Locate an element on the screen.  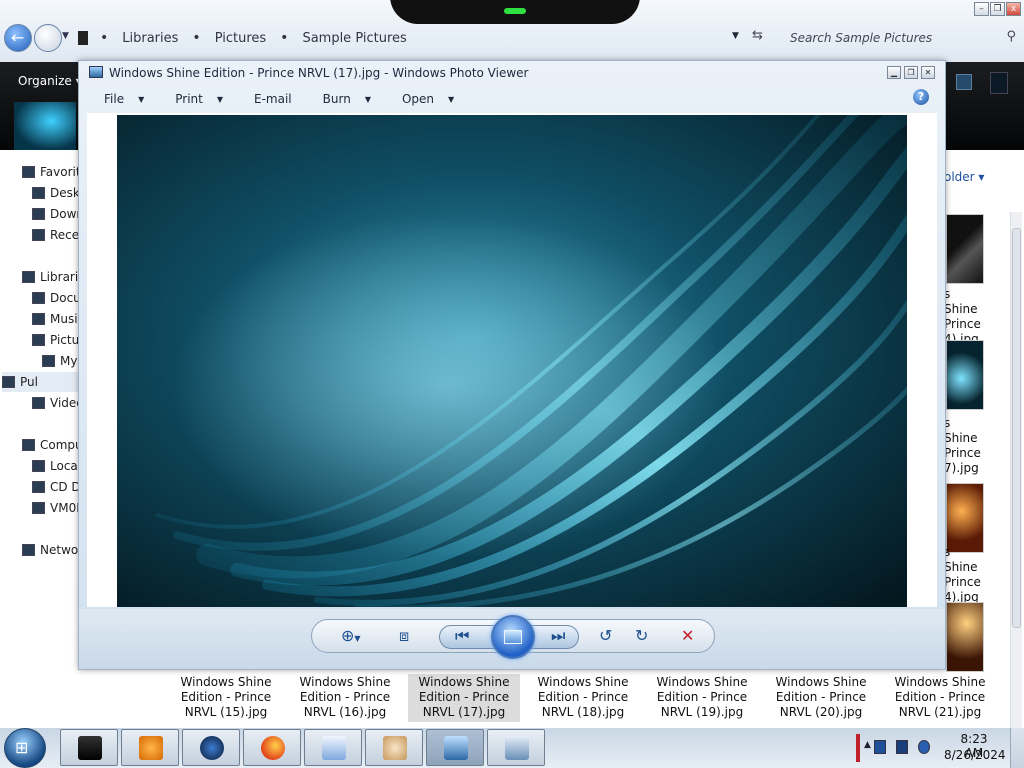
forward-button is located at coordinates (48, 38).